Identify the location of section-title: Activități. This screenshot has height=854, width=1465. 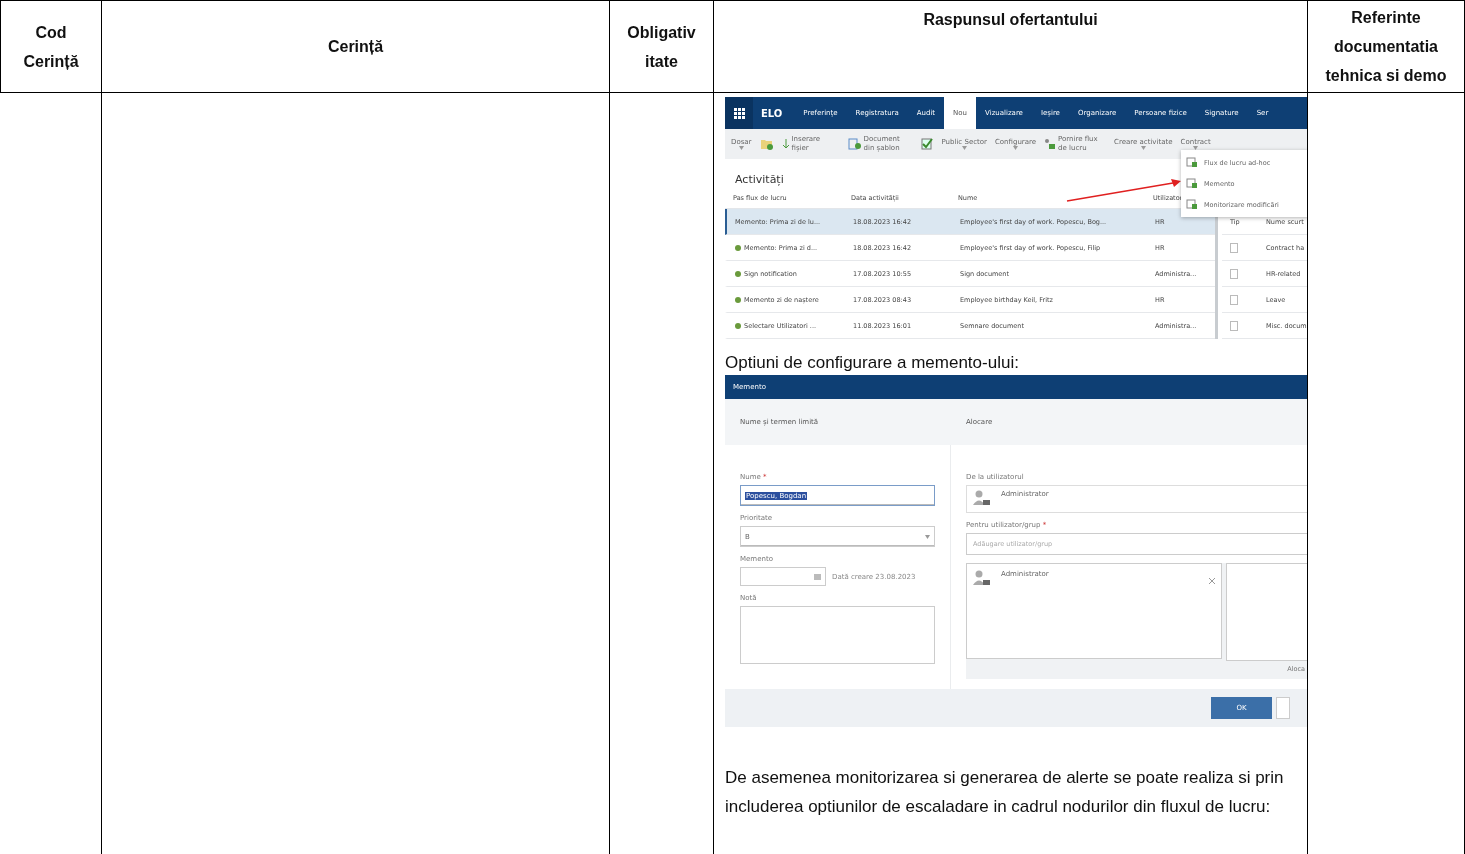
(759, 180).